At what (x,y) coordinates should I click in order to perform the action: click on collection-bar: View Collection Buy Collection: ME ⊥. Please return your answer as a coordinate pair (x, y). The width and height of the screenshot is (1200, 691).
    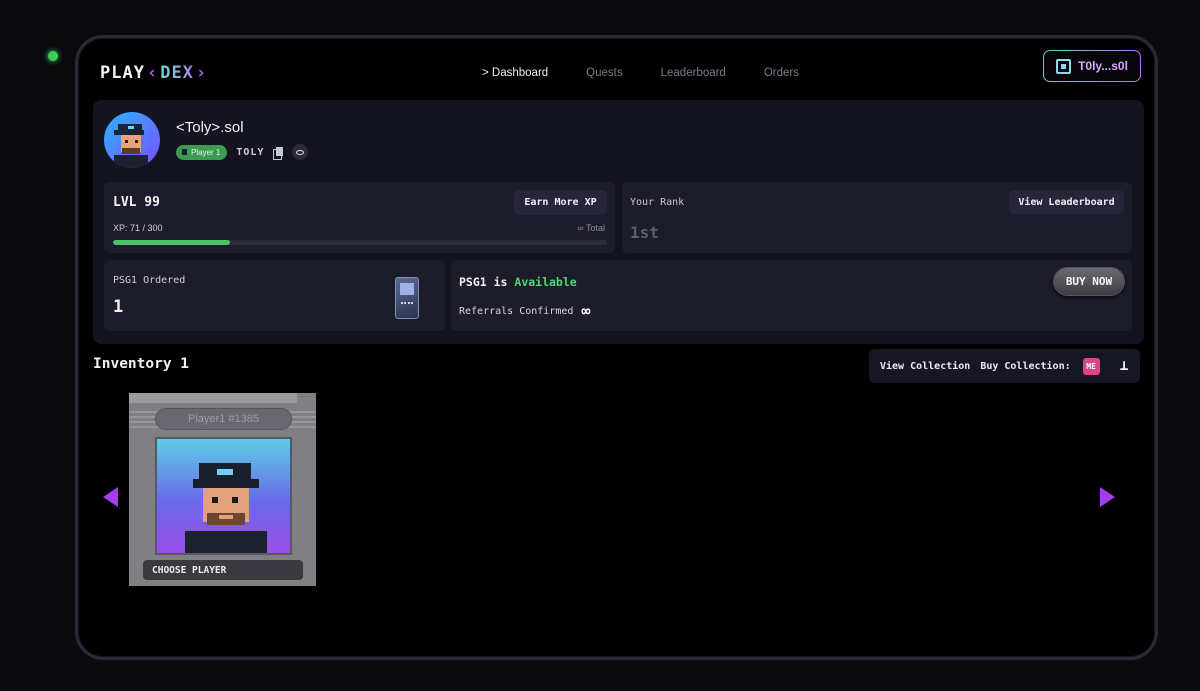
    Looking at the image, I should click on (1004, 366).